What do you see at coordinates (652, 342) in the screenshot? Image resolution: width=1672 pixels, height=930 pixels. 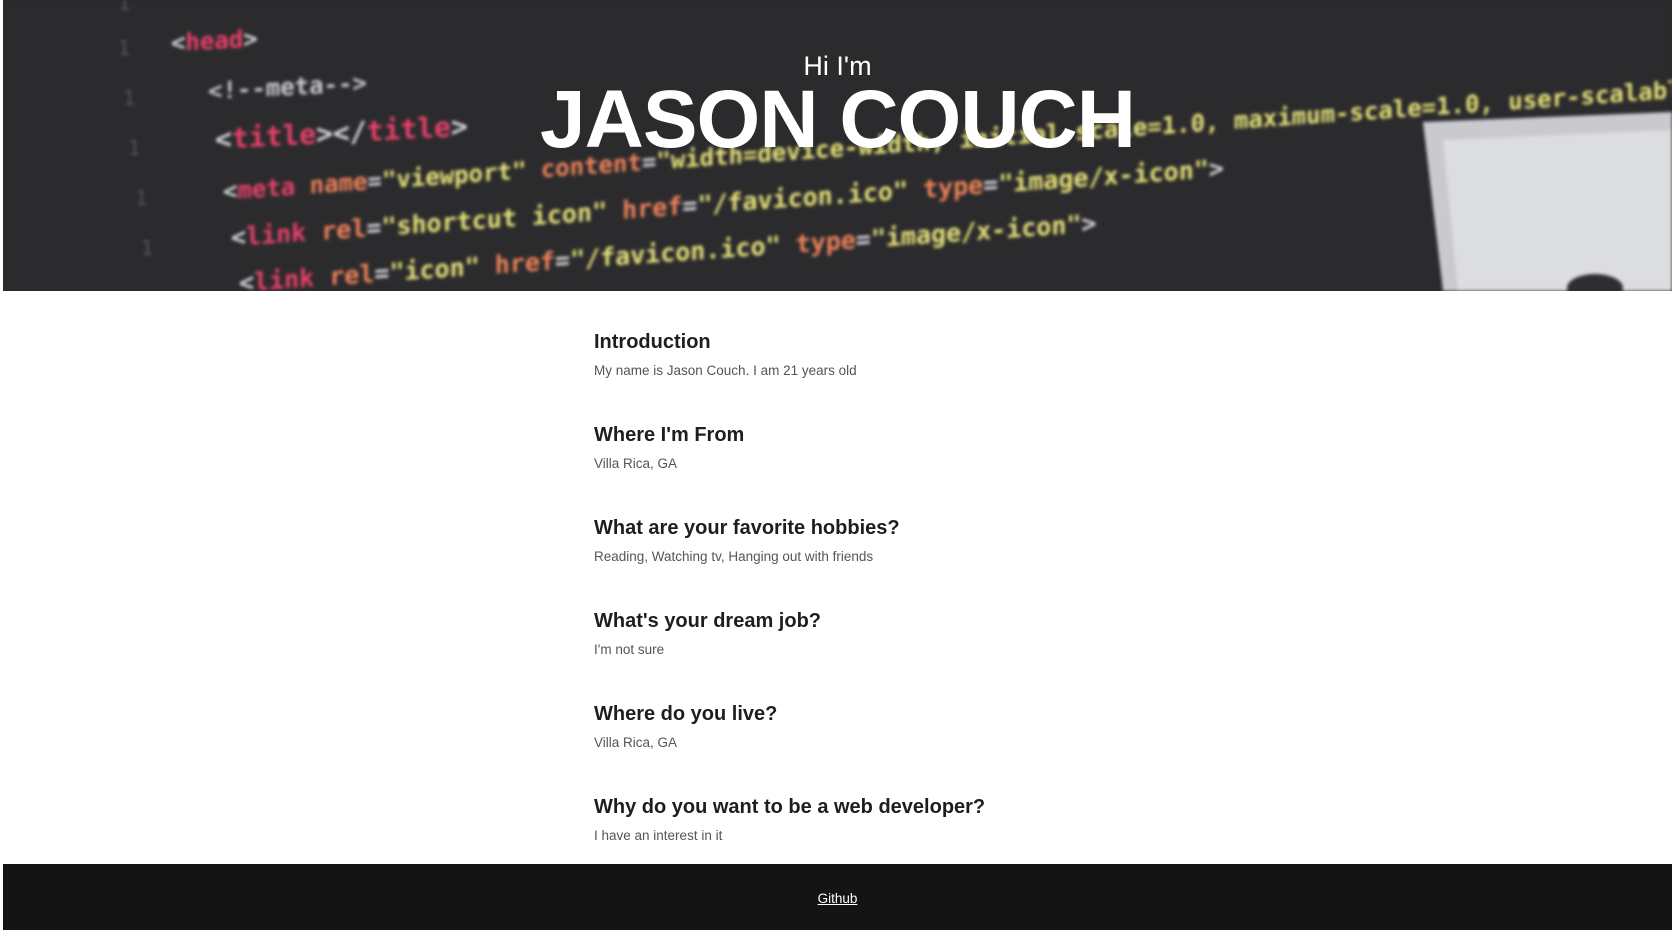 I see `section-heading: Introduction` at bounding box center [652, 342].